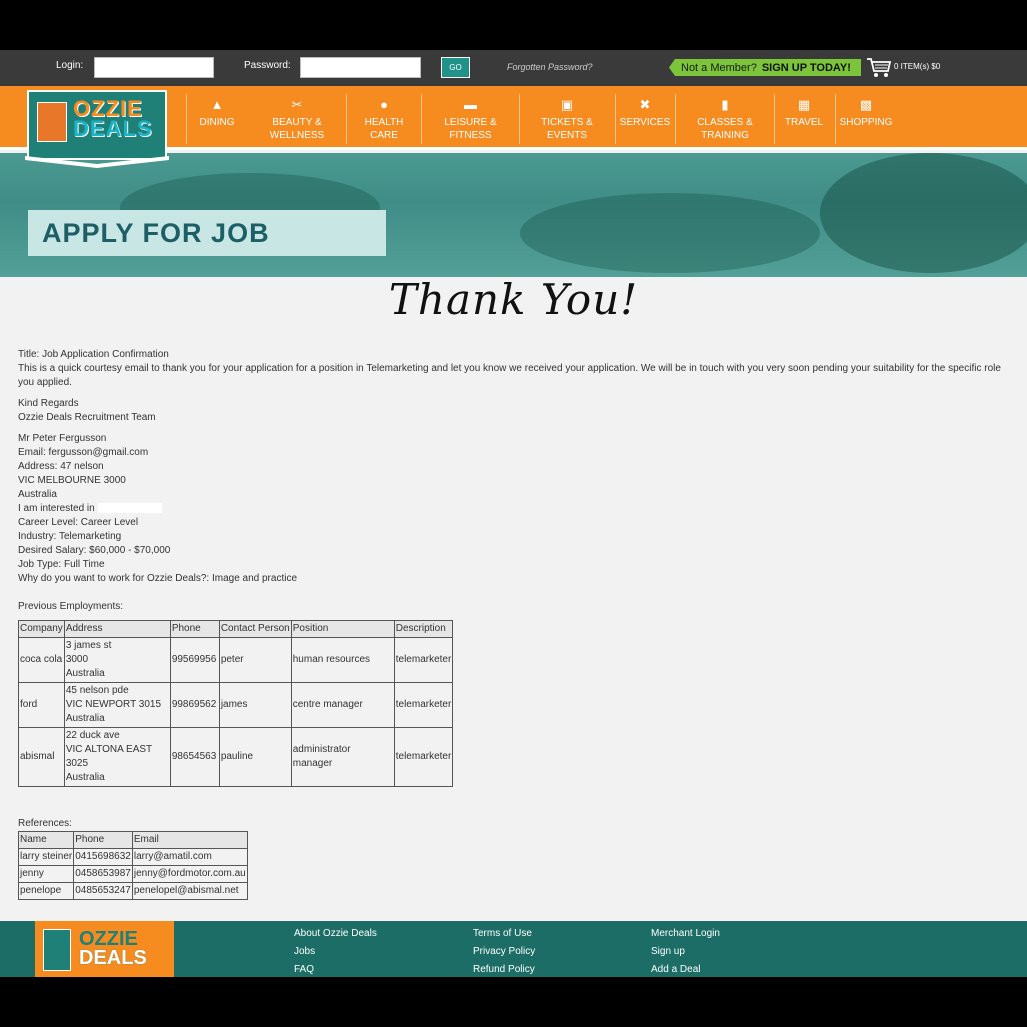 This screenshot has height=1027, width=1027. What do you see at coordinates (423, 629) in the screenshot?
I see `column-header: Description` at bounding box center [423, 629].